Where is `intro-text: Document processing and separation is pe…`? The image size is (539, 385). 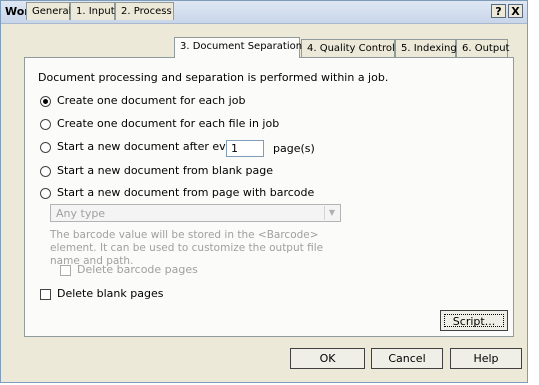 intro-text: Document processing and separation is pe… is located at coordinates (213, 77).